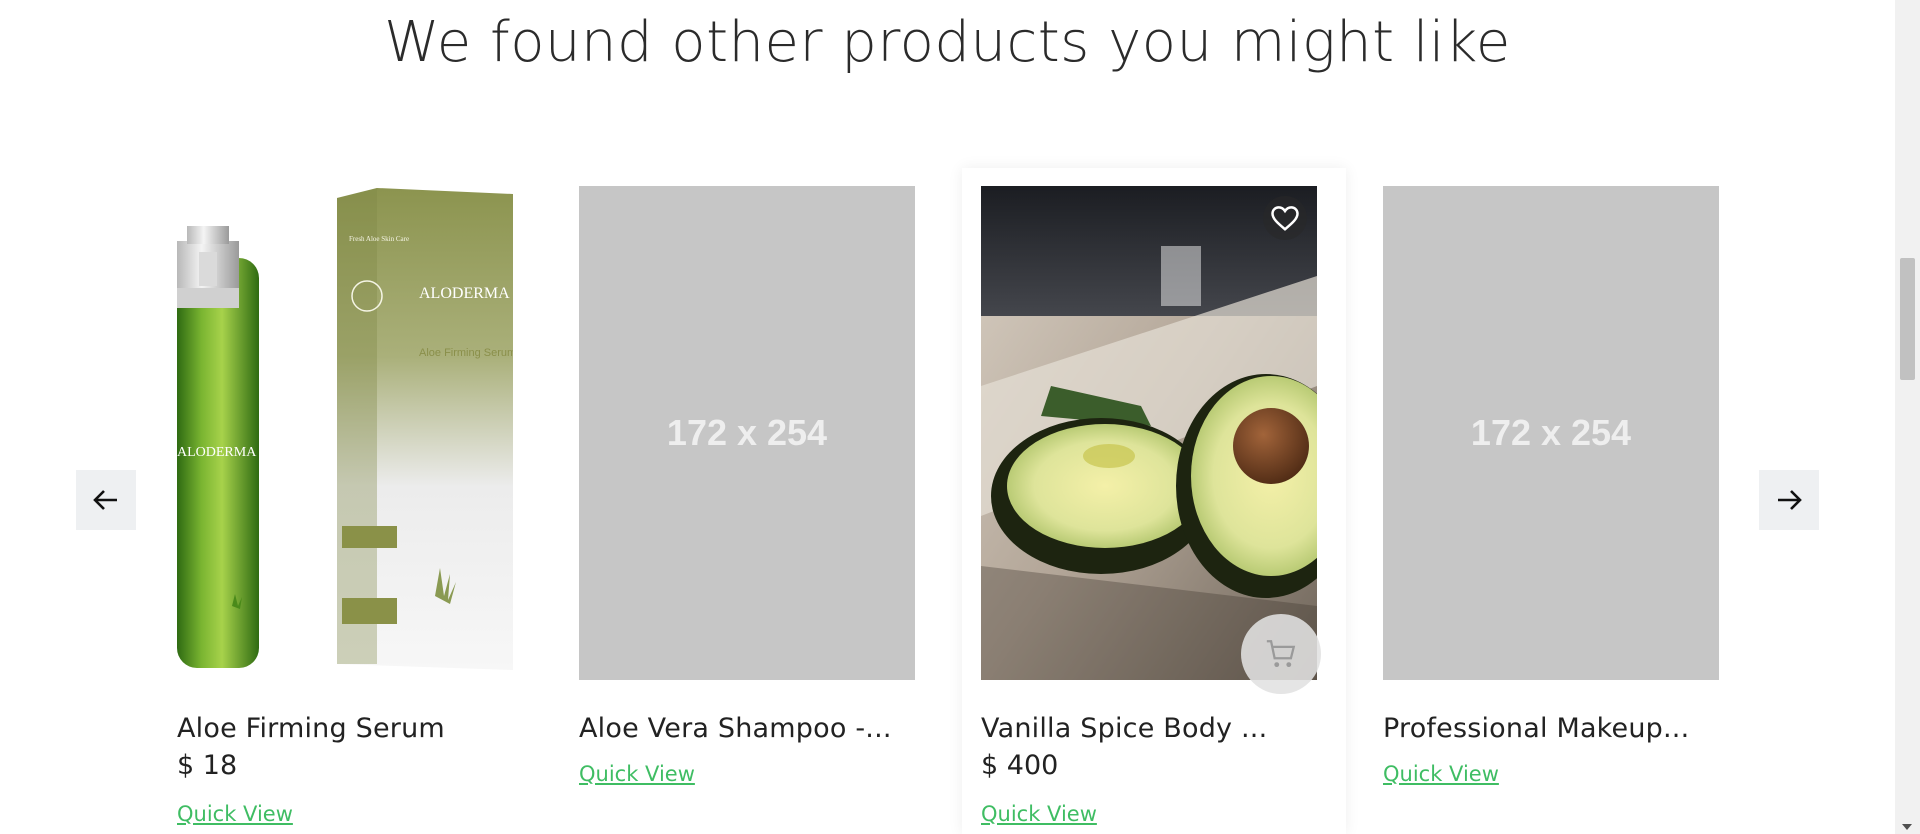  Describe the element at coordinates (311, 728) in the screenshot. I see `product-name: Aloe Firming Serum` at that location.